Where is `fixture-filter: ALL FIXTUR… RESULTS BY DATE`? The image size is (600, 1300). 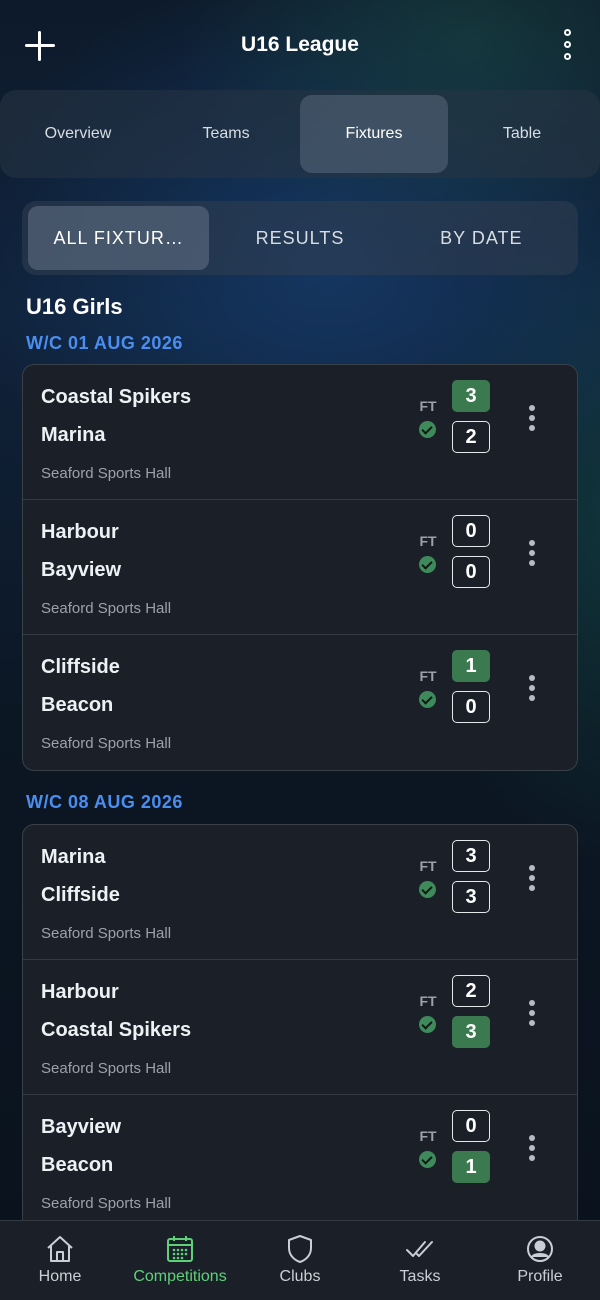 fixture-filter: ALL FIXTUR… RESULTS BY DATE is located at coordinates (300, 238).